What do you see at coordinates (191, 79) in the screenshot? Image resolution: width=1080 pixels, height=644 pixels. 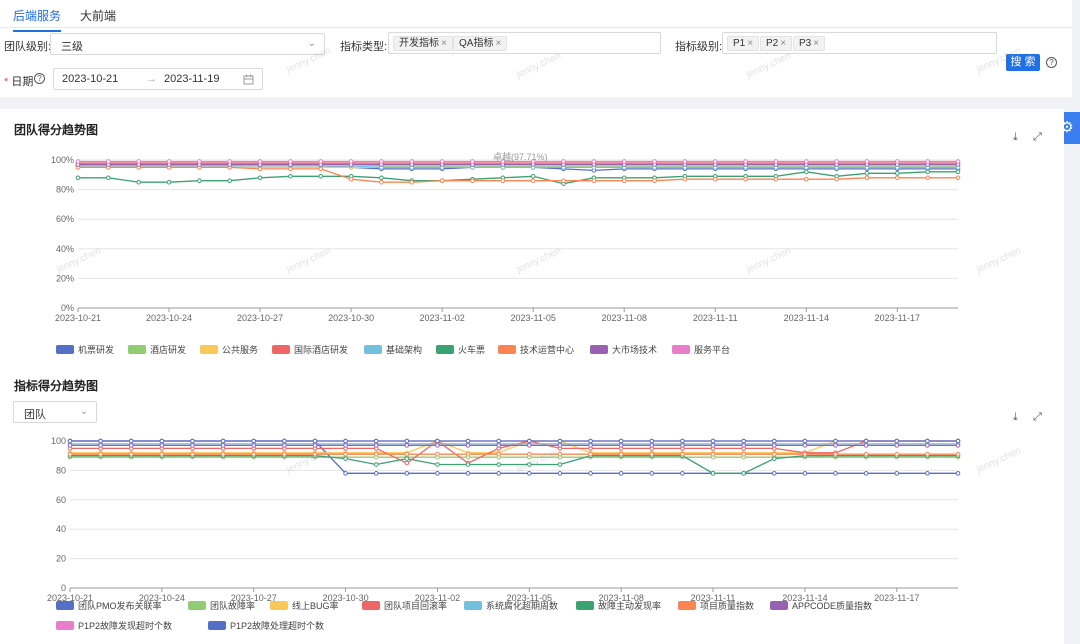 I see `date-end: 2023-11-19` at bounding box center [191, 79].